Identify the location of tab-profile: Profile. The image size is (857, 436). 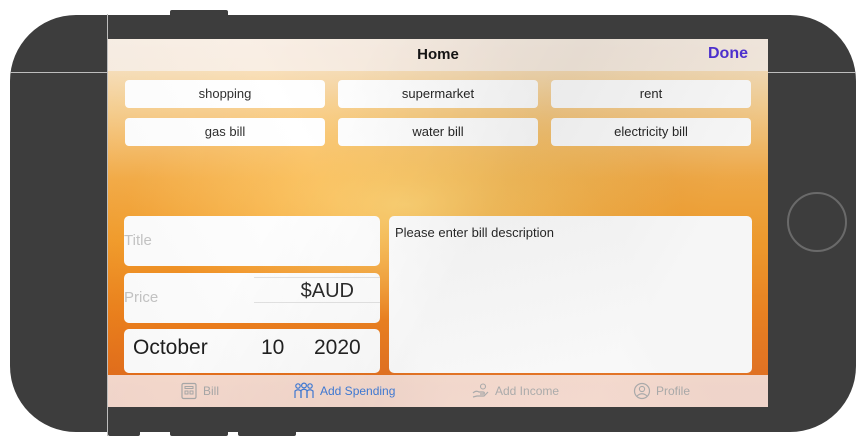
(661, 391).